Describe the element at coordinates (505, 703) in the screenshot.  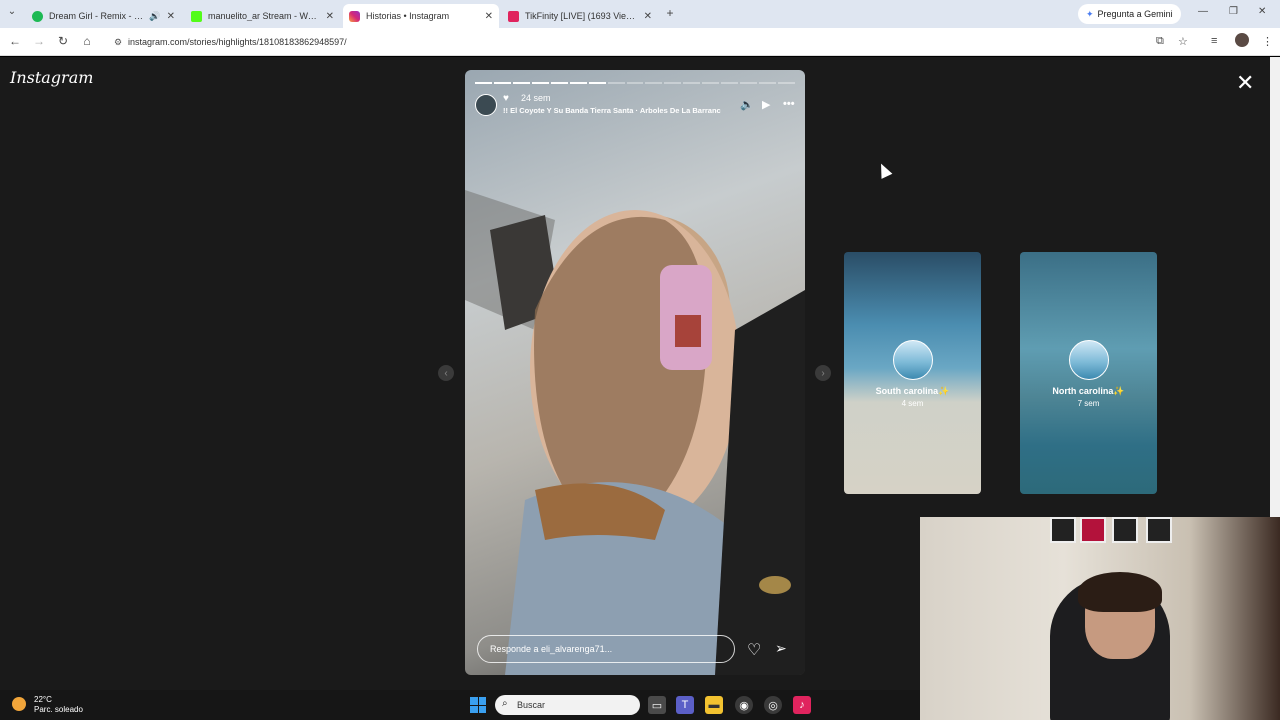
I see `search-icon: ⌕` at that location.